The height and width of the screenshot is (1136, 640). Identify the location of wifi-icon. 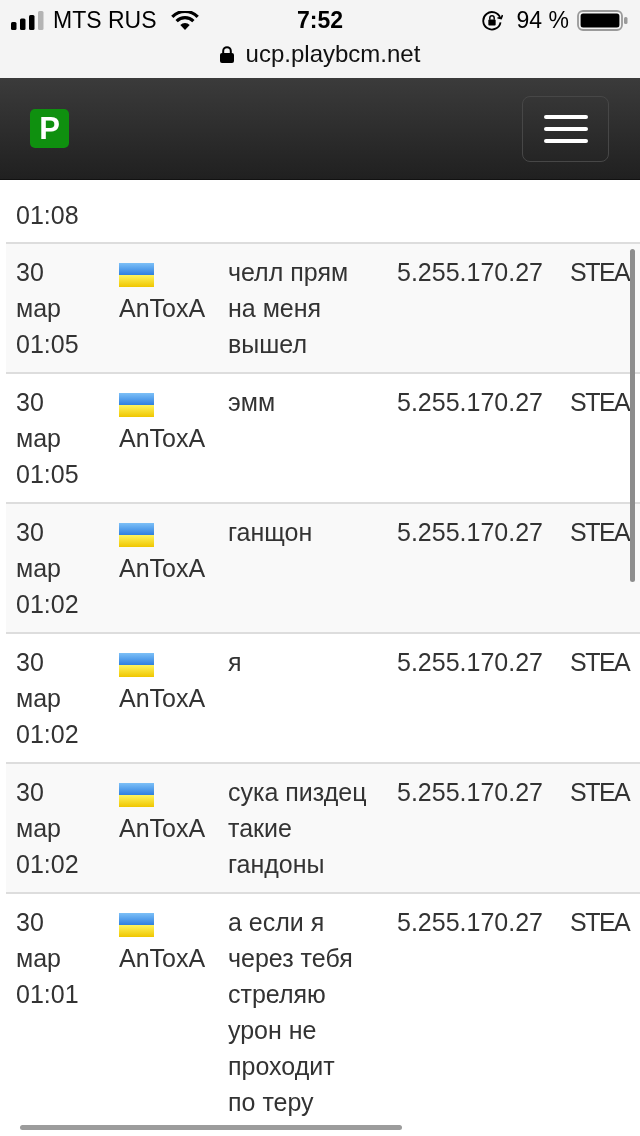
(184, 20).